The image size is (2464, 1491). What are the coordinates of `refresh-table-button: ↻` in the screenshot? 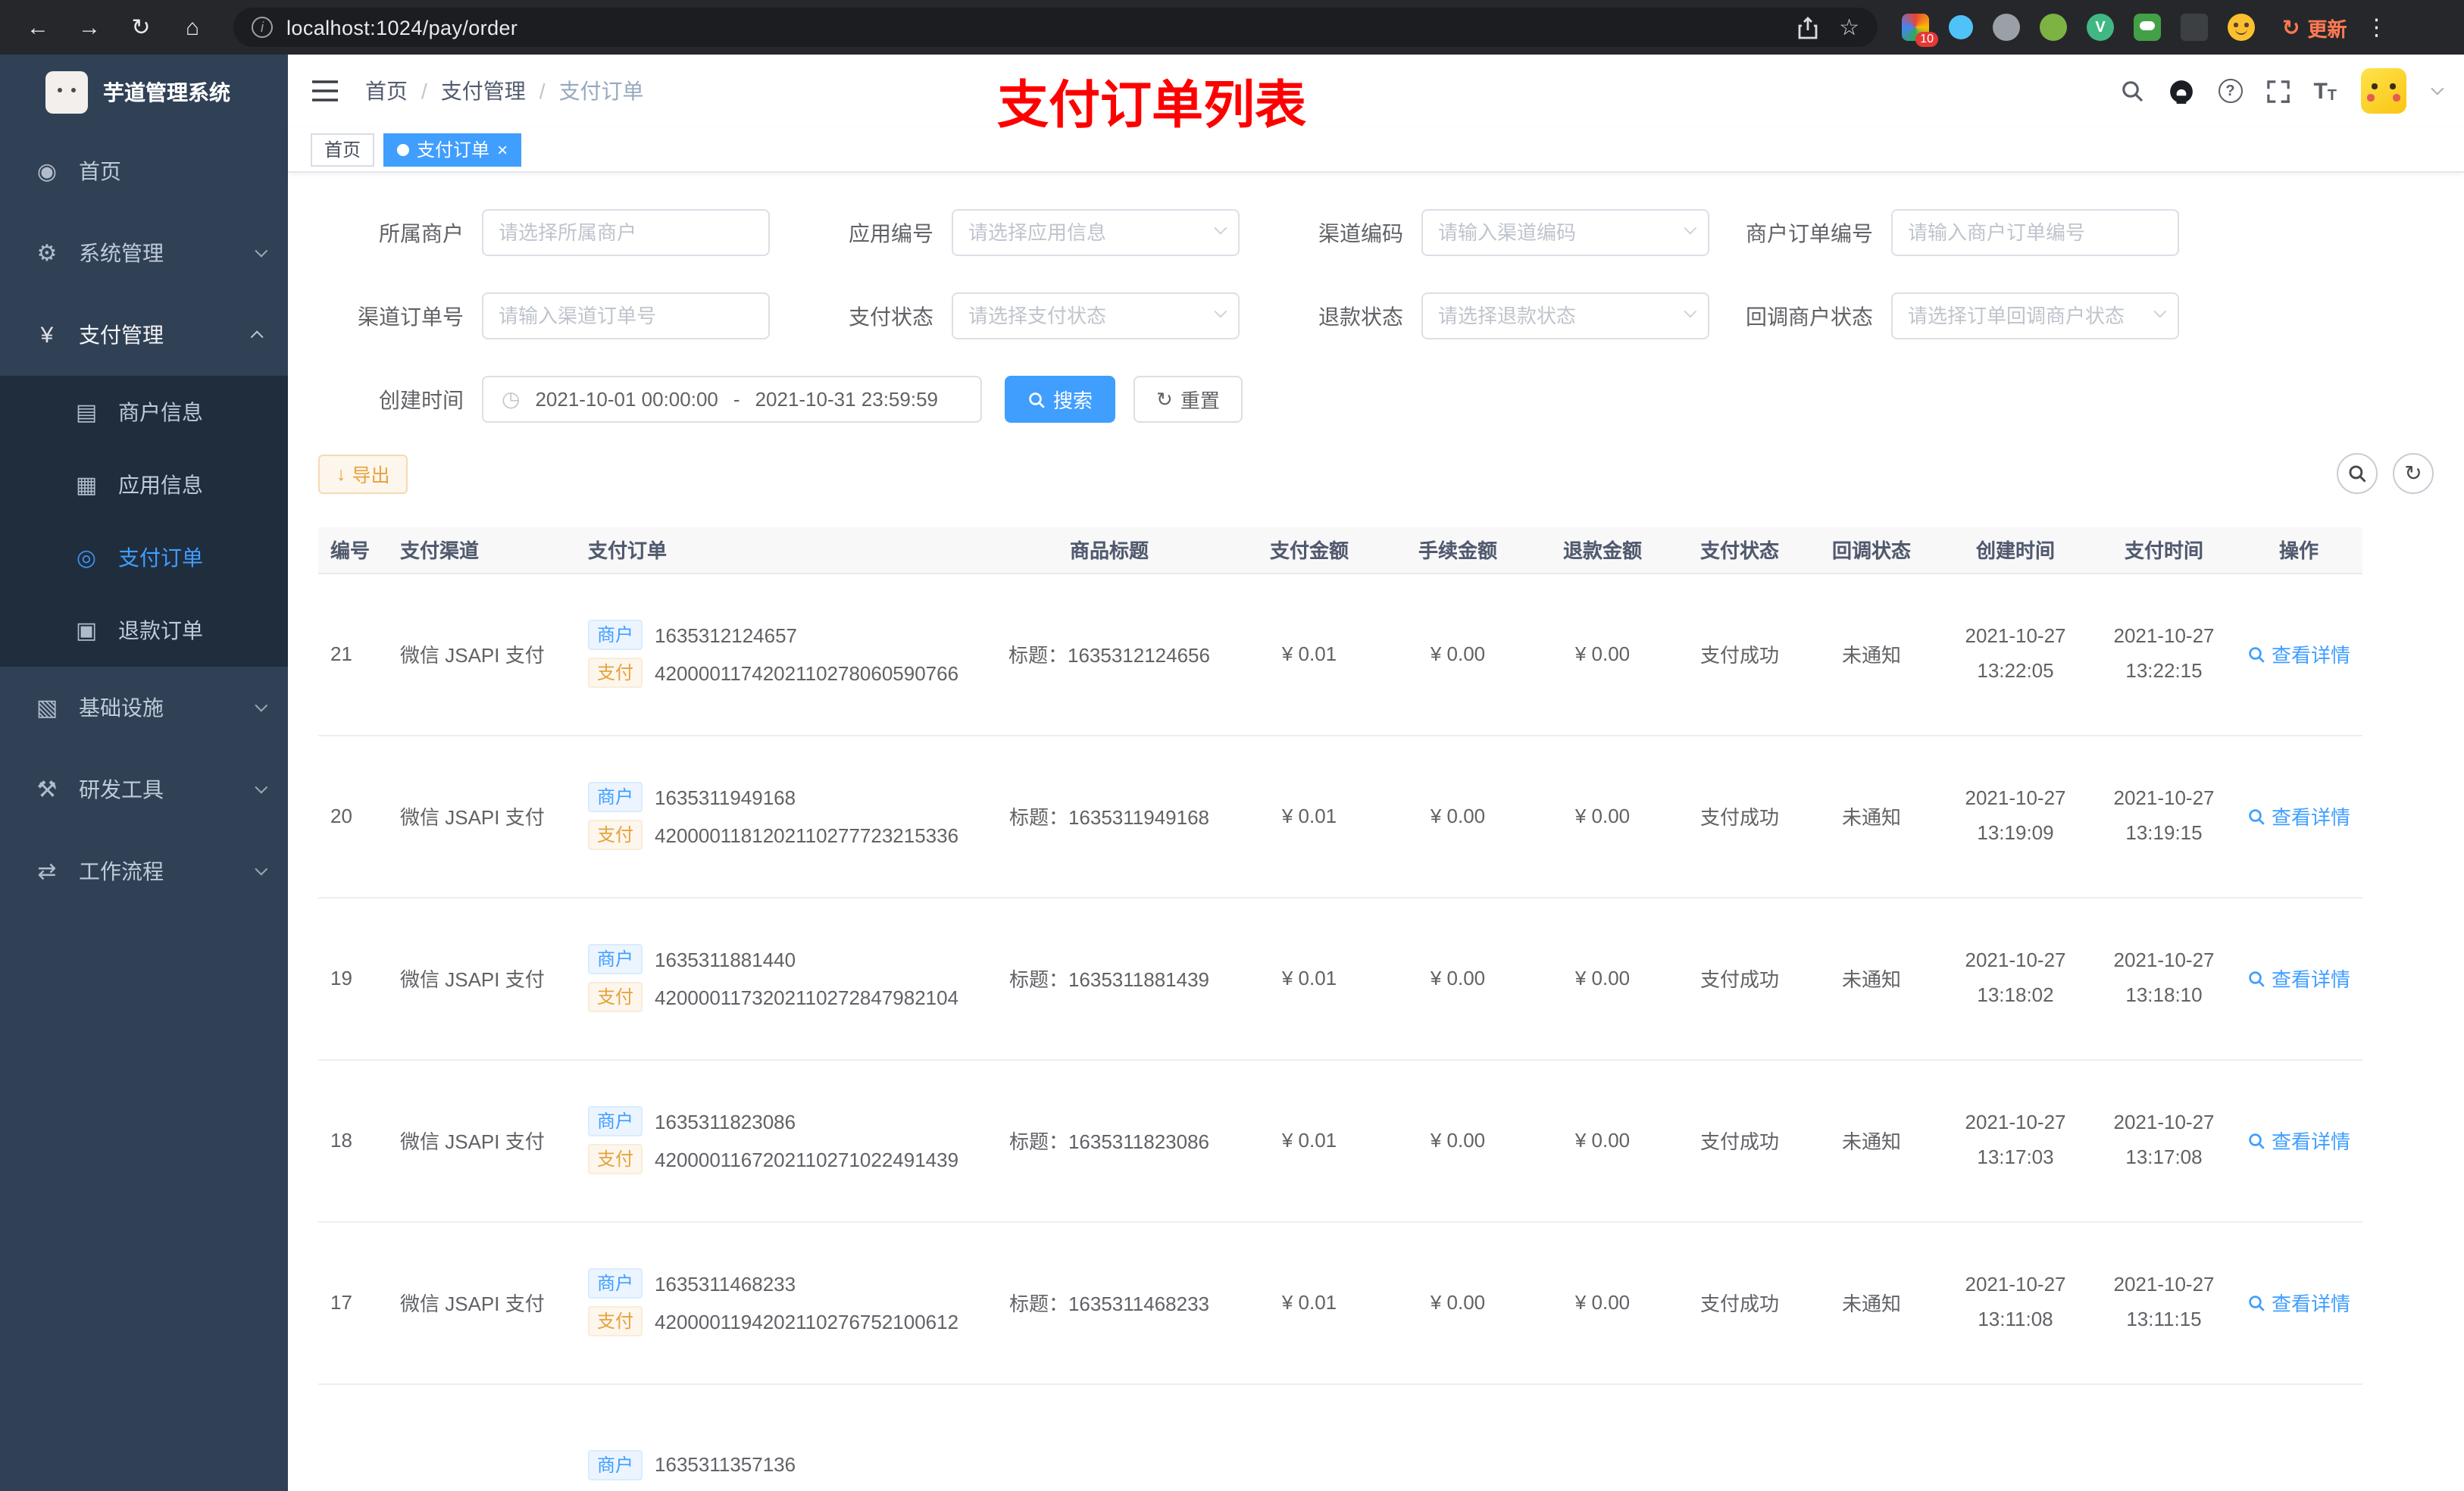 It's located at (2413, 473).